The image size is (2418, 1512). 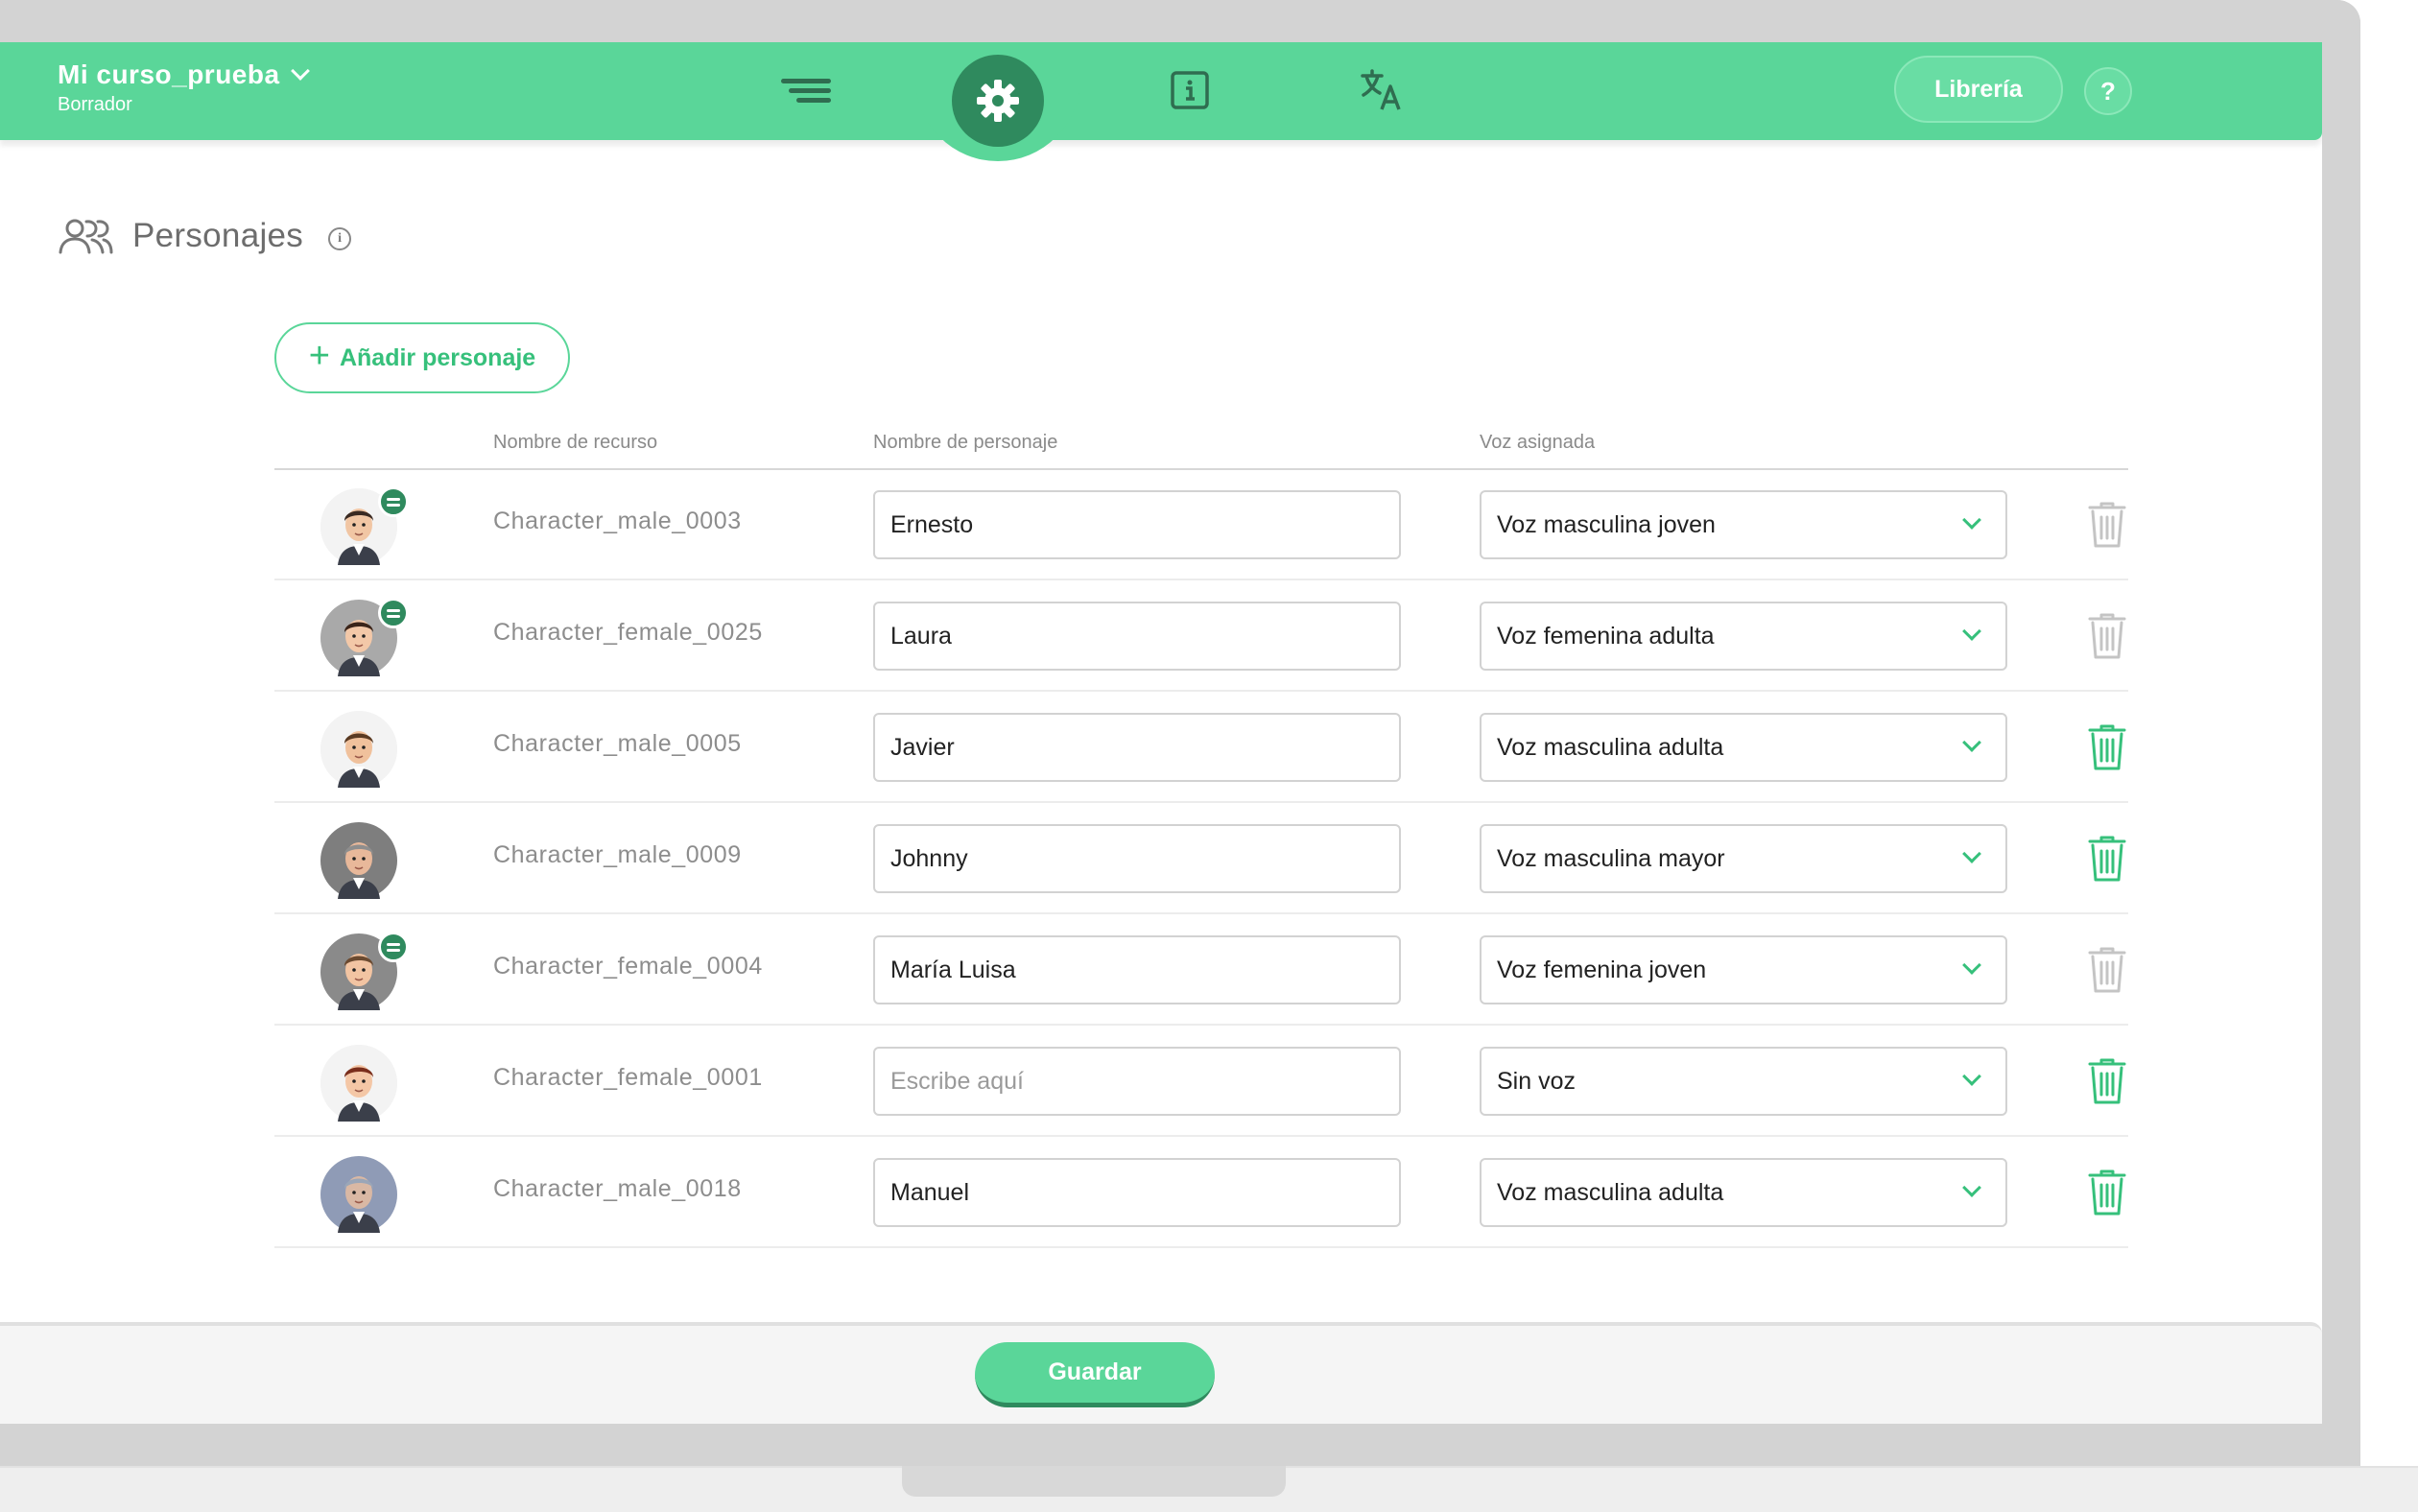 What do you see at coordinates (998, 101) in the screenshot?
I see `gear-icon` at bounding box center [998, 101].